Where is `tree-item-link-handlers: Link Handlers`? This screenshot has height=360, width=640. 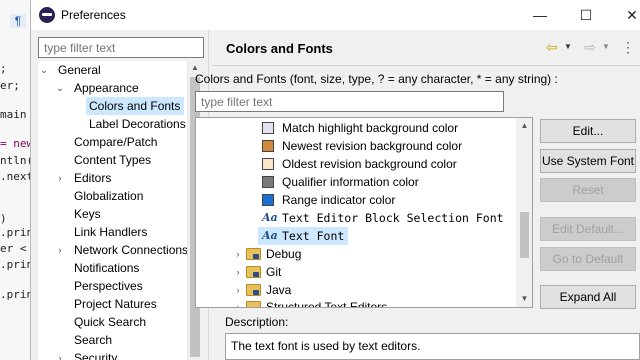 tree-item-link-handlers: Link Handlers is located at coordinates (110, 232).